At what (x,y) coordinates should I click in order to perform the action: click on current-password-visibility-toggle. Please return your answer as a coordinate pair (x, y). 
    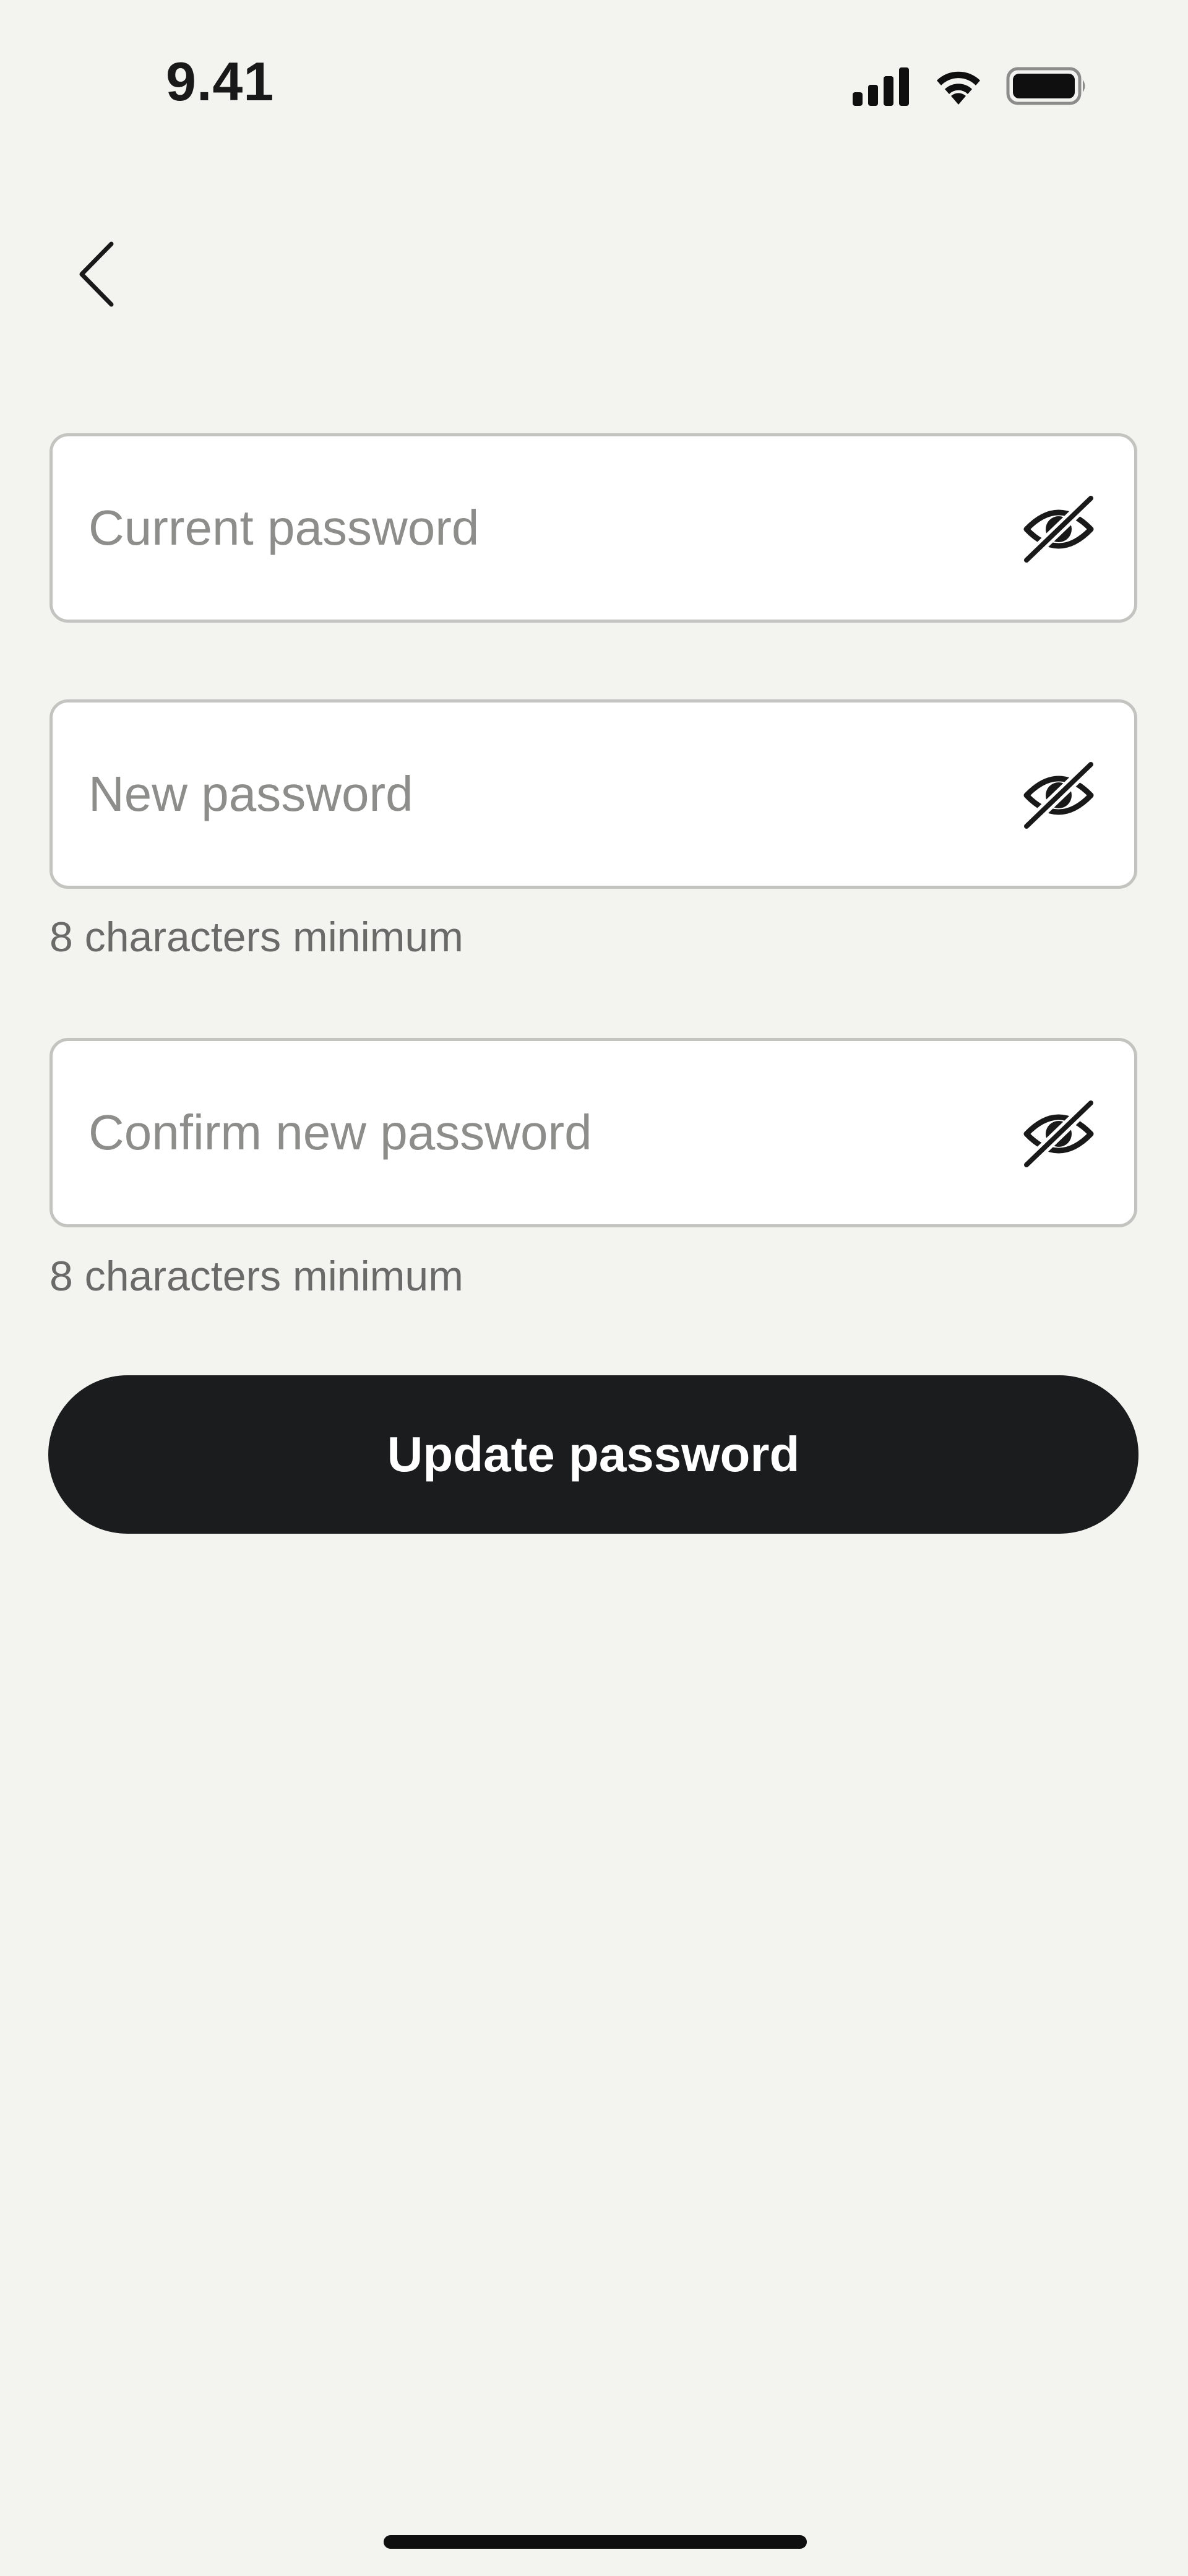
    Looking at the image, I should click on (1059, 530).